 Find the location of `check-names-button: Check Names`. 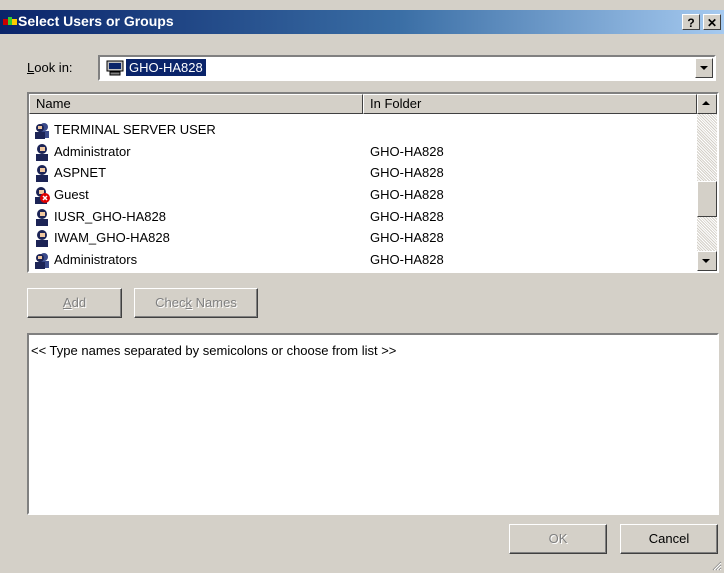

check-names-button: Check Names is located at coordinates (196, 303).